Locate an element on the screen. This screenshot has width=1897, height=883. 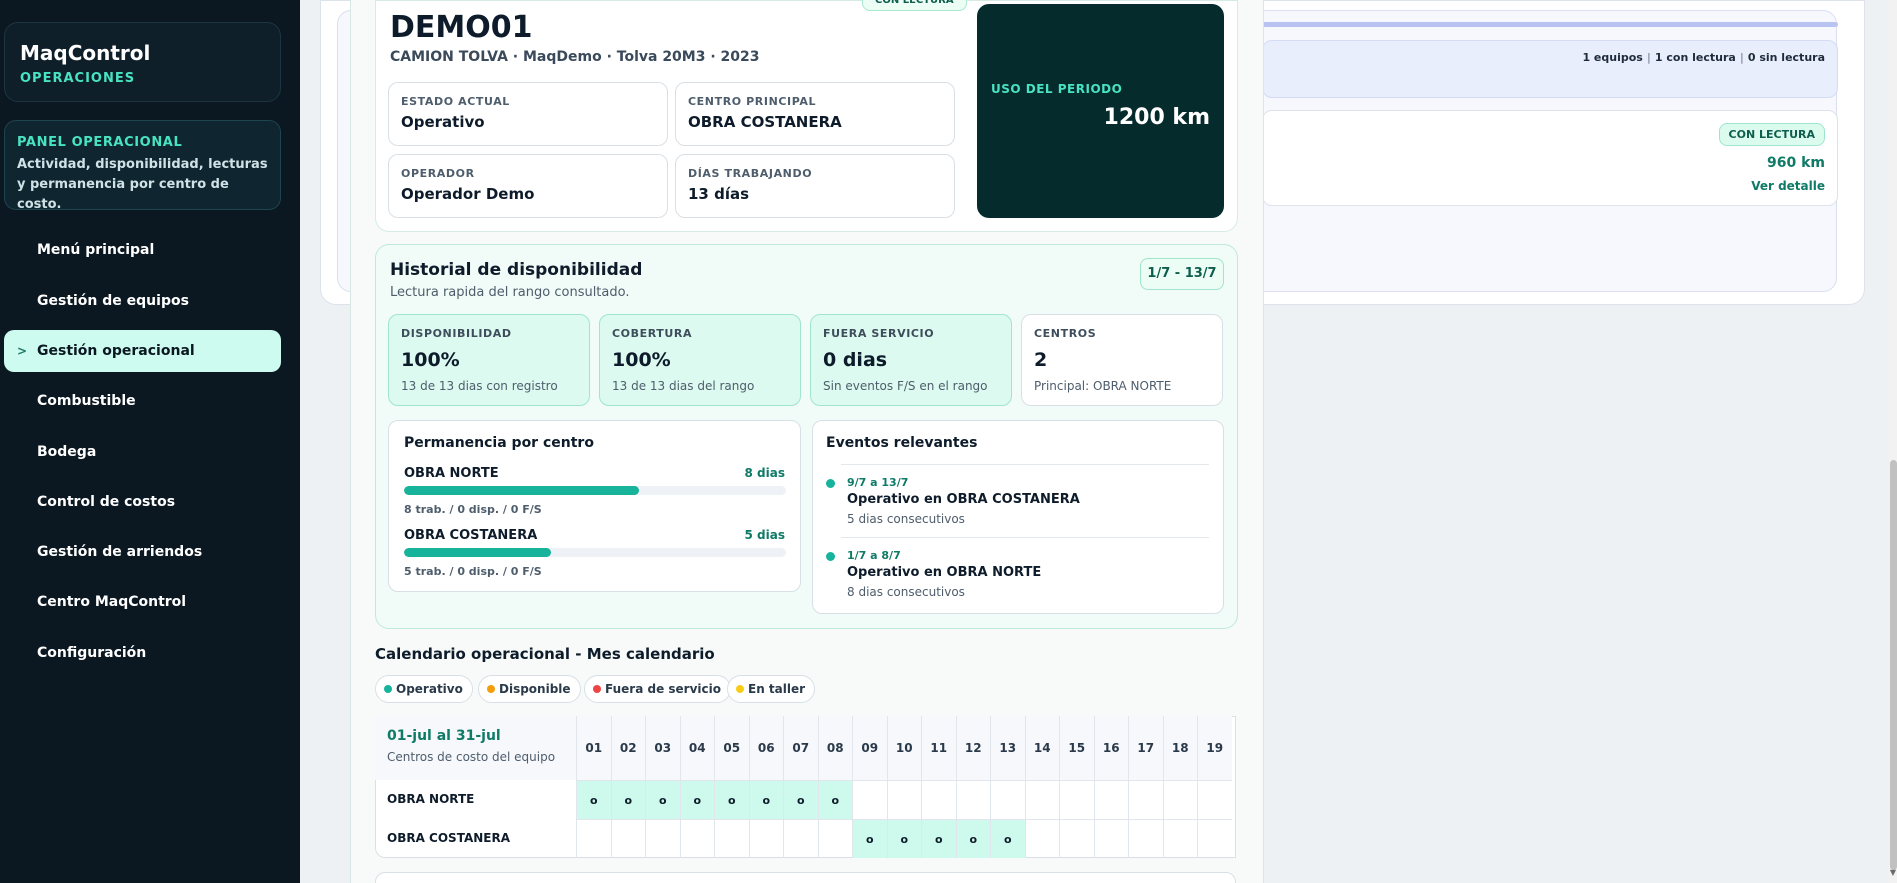
nav-label: Gestión operacional is located at coordinates (116, 351).